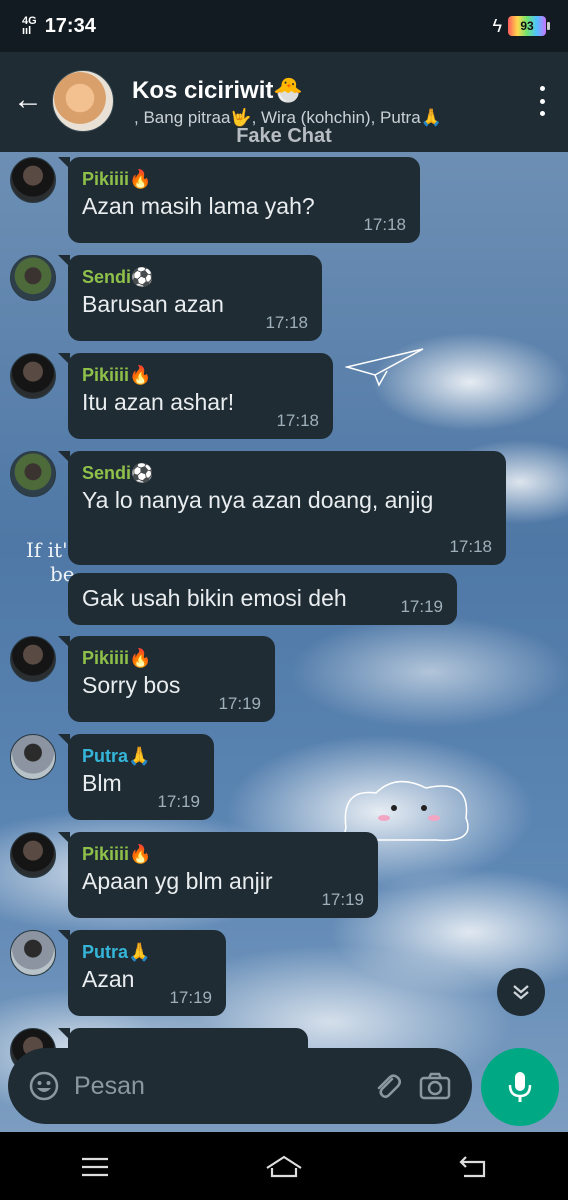  I want to click on back-icon, so click(472, 1167).